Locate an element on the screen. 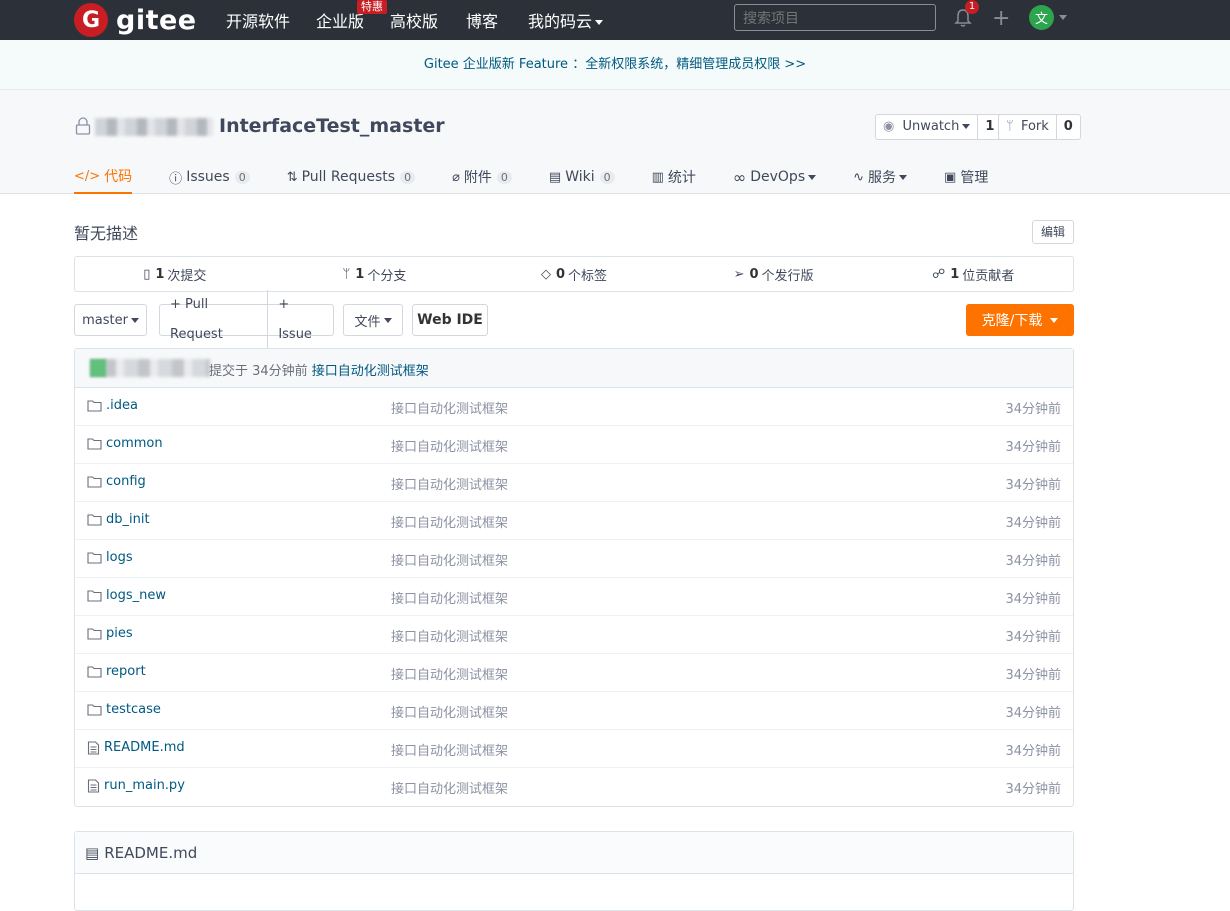 The height and width of the screenshot is (911, 1230). branch-icon: ᛘ is located at coordinates (346, 274).